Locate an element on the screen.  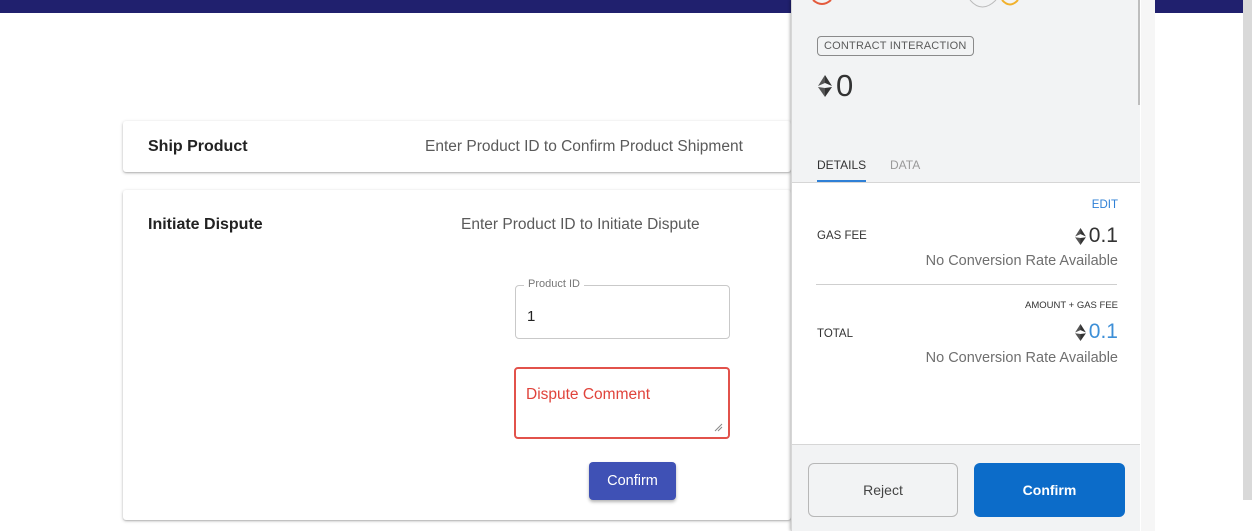
active-tab-indicator is located at coordinates (841, 181).